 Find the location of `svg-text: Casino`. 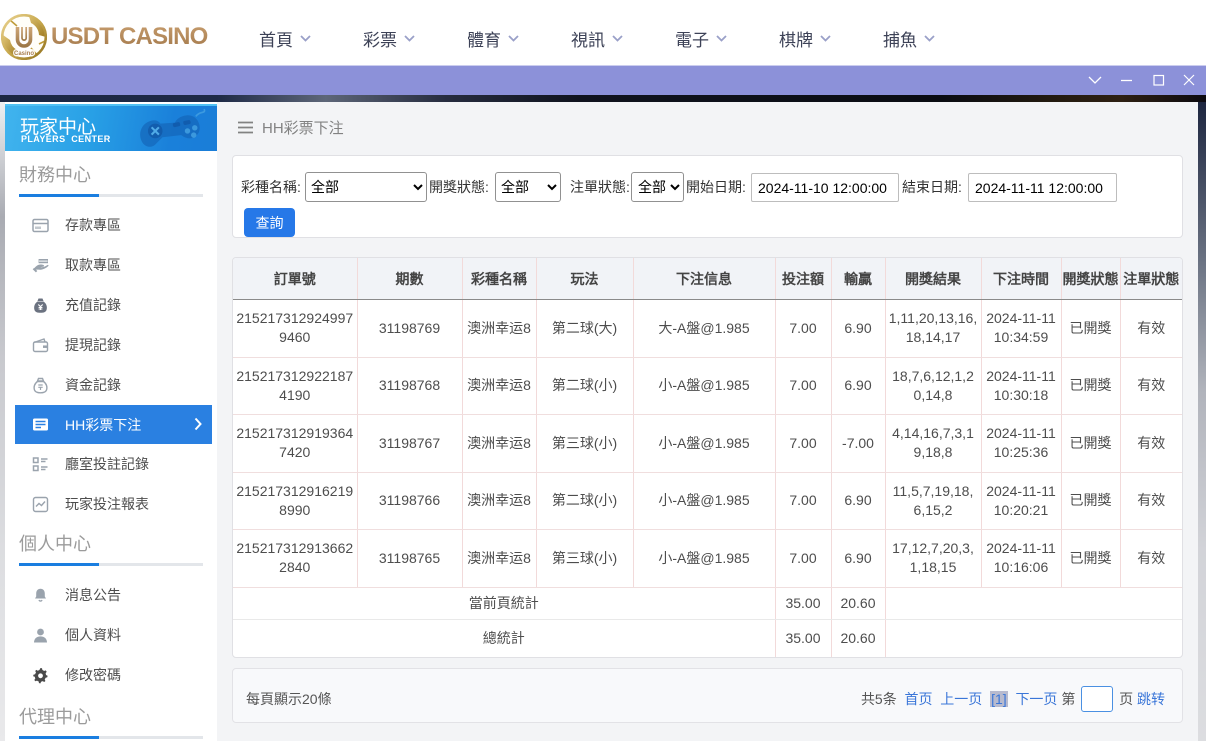

svg-text: Casino is located at coordinates (24, 54).